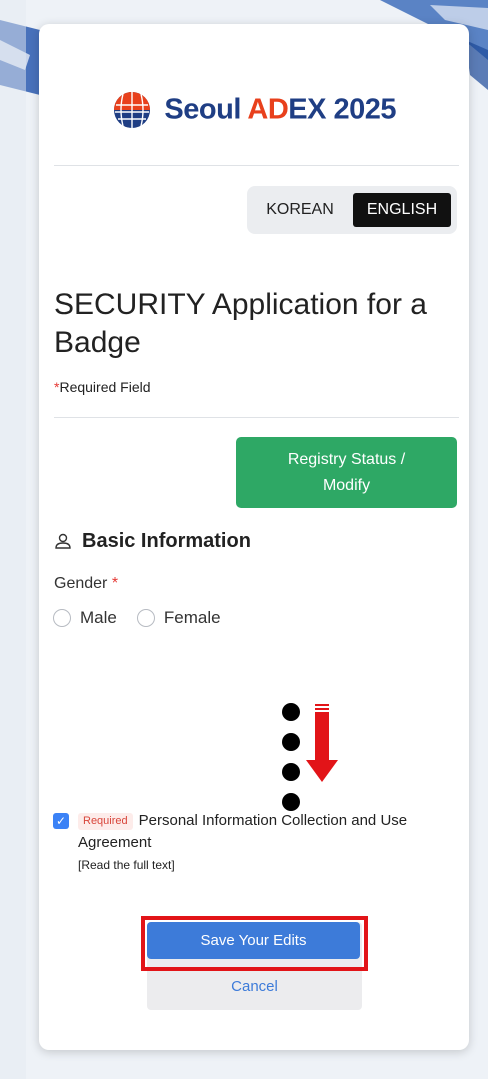 Image resolution: width=488 pixels, height=1079 pixels. I want to click on gender-label: Gender *, so click(86, 583).